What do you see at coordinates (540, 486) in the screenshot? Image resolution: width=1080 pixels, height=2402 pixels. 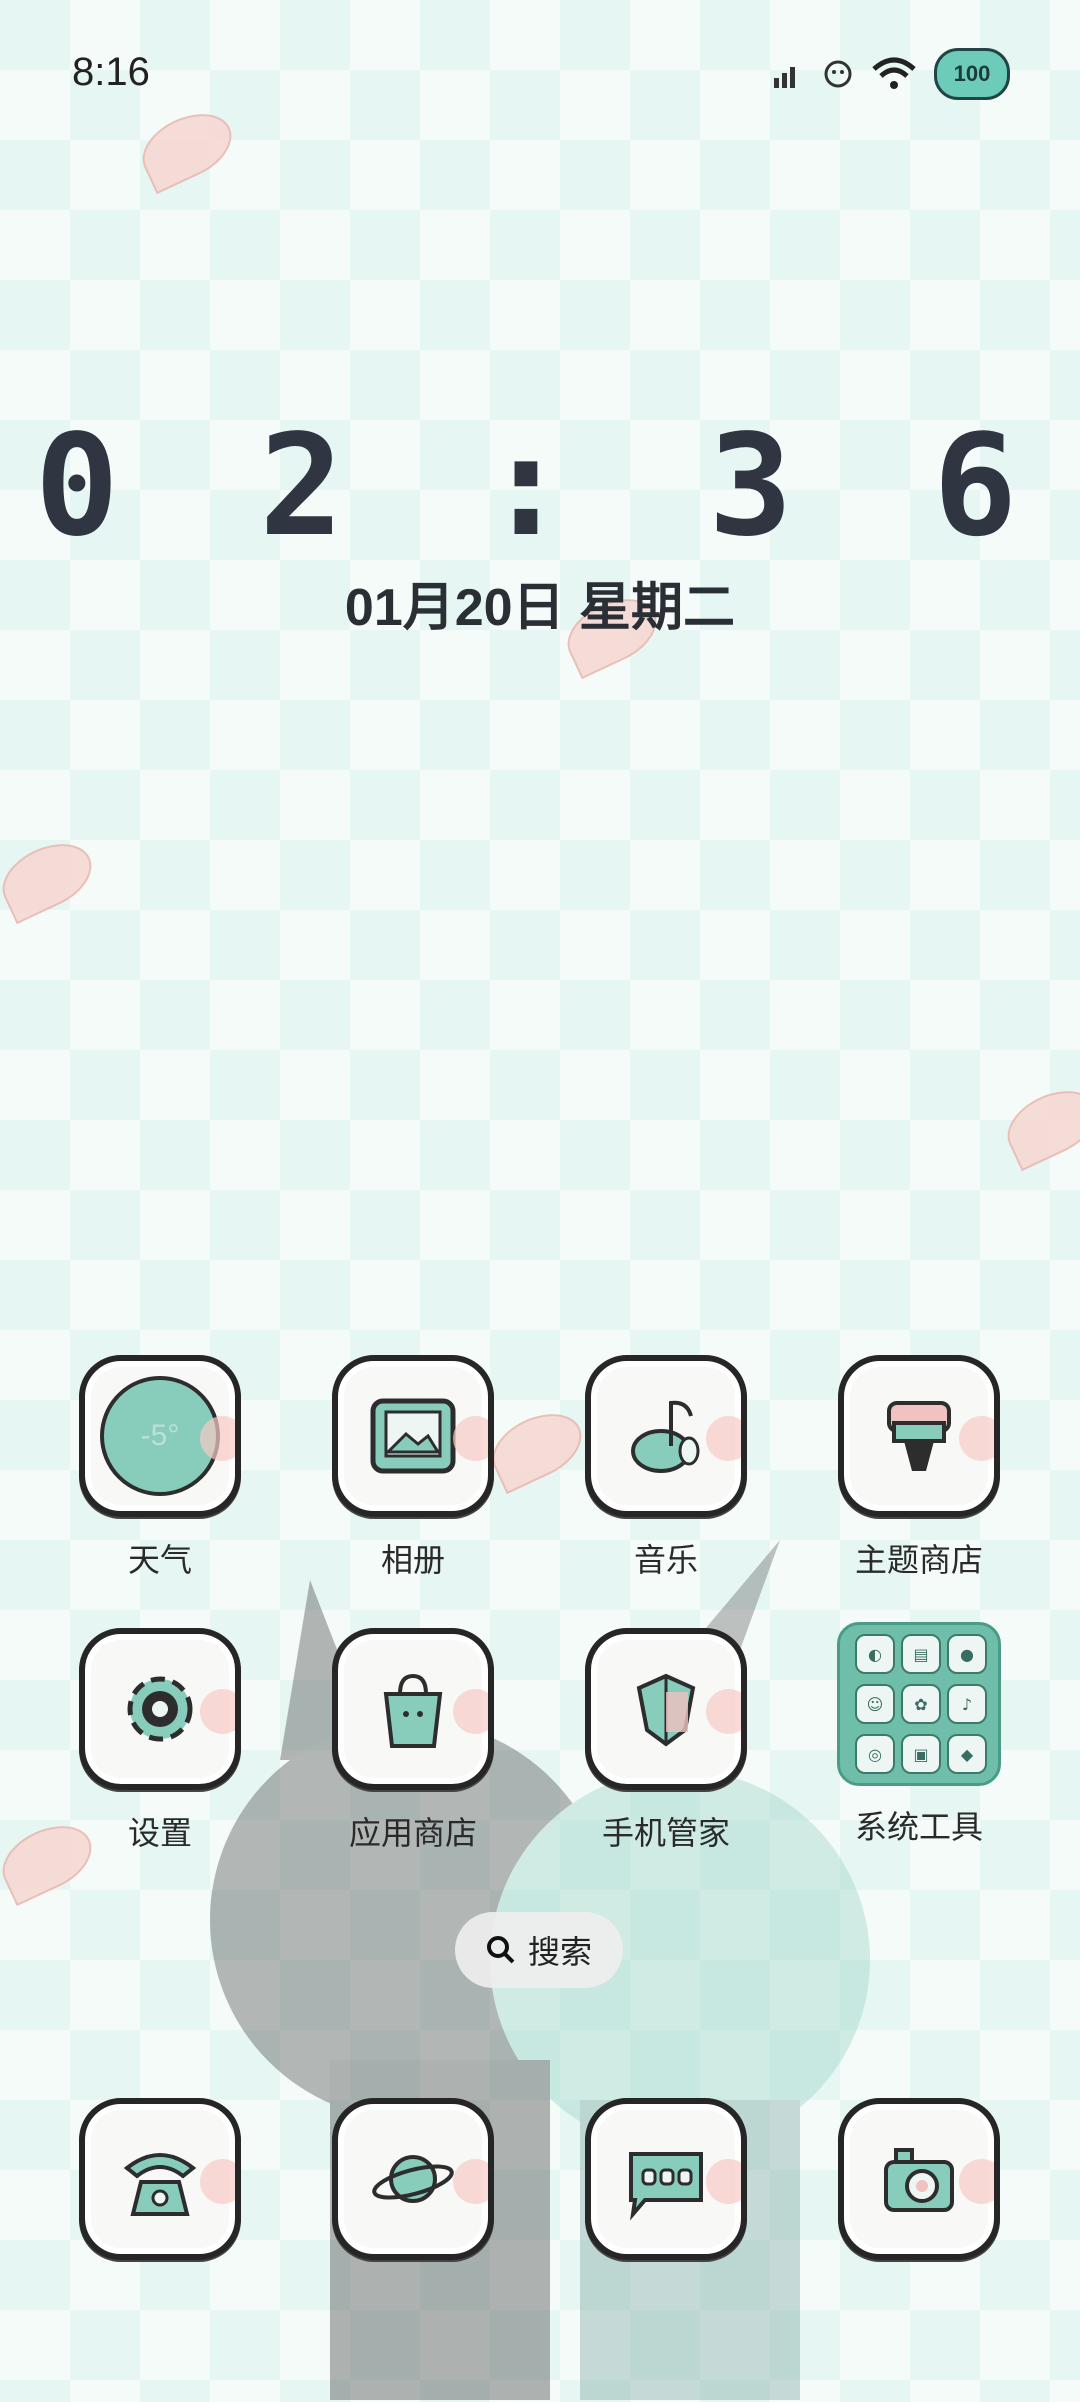 I see `clock-time: 0 2 : 3 6` at bounding box center [540, 486].